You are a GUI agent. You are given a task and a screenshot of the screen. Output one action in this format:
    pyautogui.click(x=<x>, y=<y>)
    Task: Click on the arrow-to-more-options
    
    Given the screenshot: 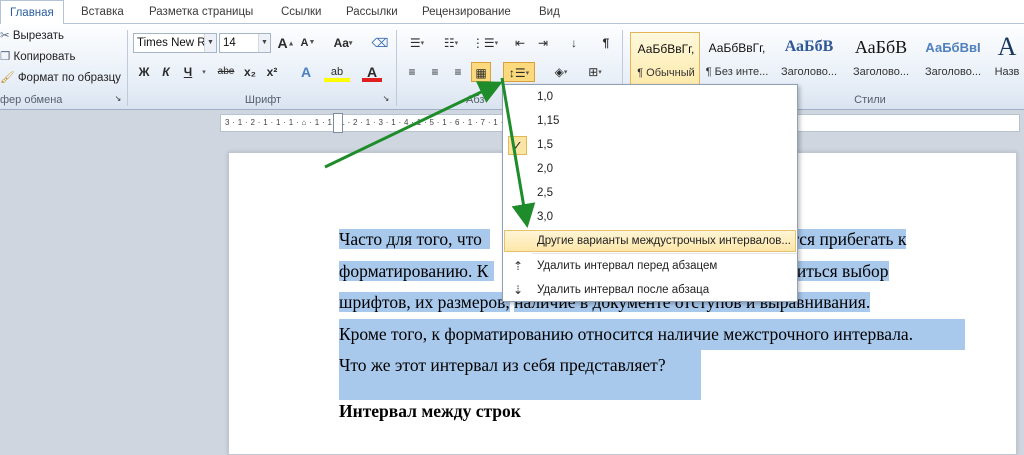 What is the action you would take?
    pyautogui.click(x=518, y=152)
    